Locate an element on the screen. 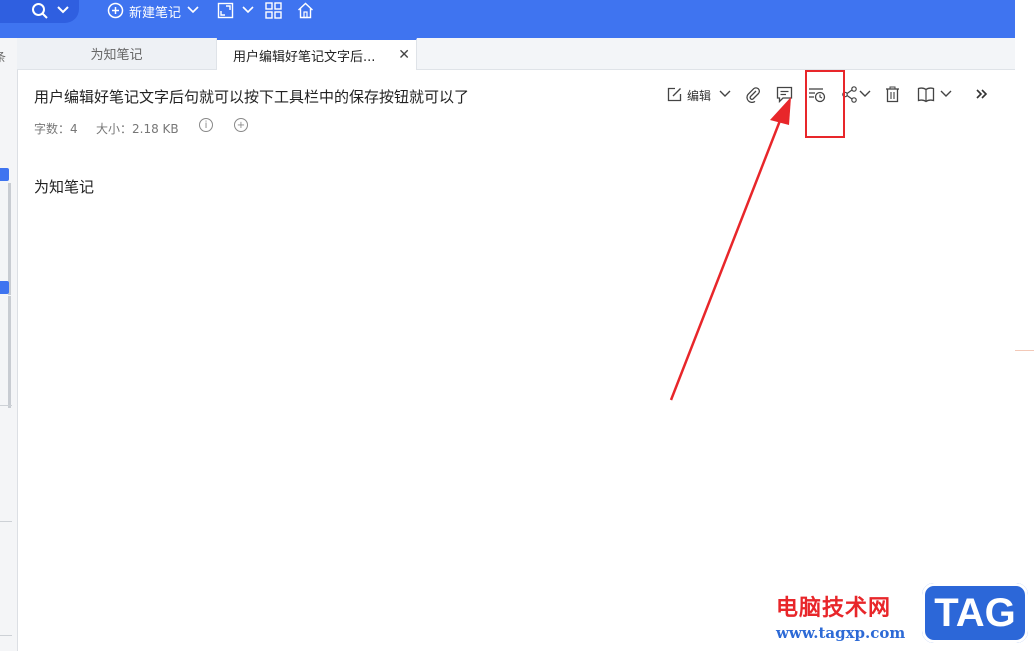 The height and width of the screenshot is (651, 1034). watermark-url: www.tagxp.com is located at coordinates (841, 633).